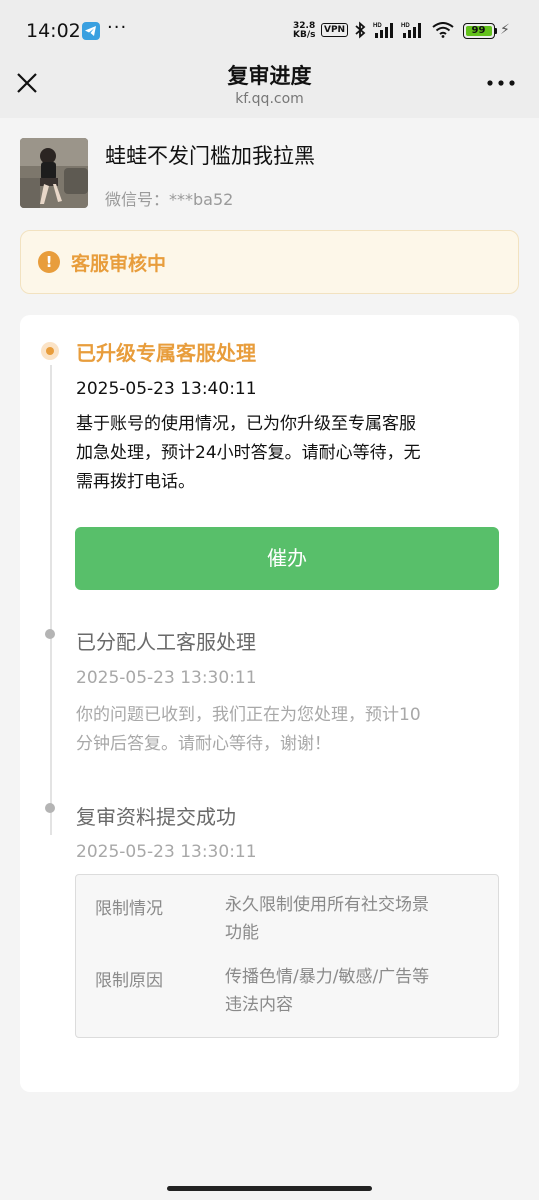 Image resolution: width=539 pixels, height=1200 pixels. Describe the element at coordinates (248, 453) in the screenshot. I see `step-description-line: 加急处理，预计24小时答复。请耐心等待，无` at that location.